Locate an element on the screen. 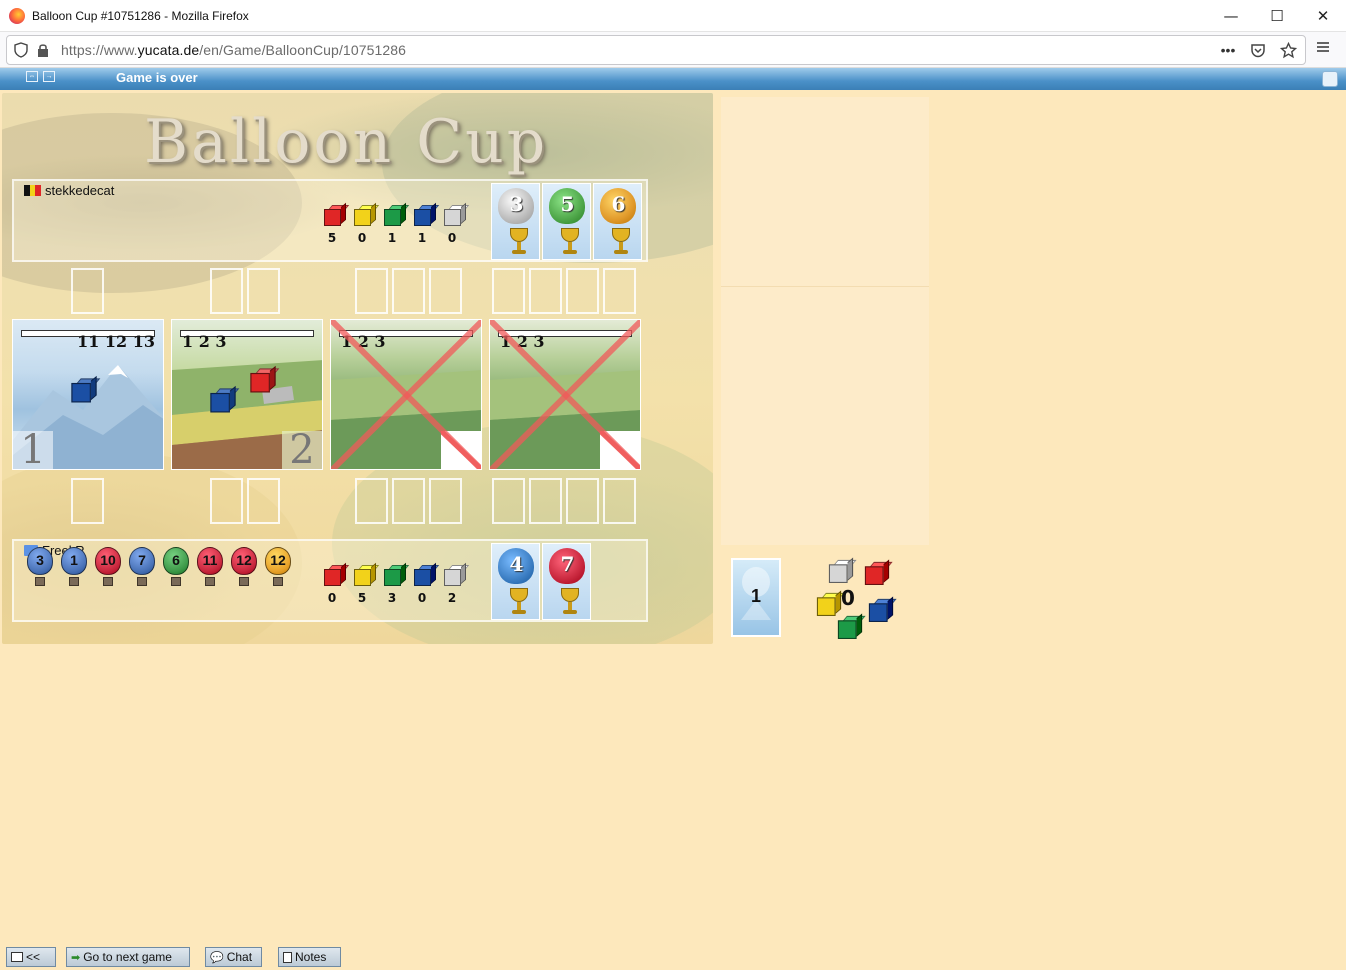 The height and width of the screenshot is (970, 1346). exit-icon: → is located at coordinates (49, 76).